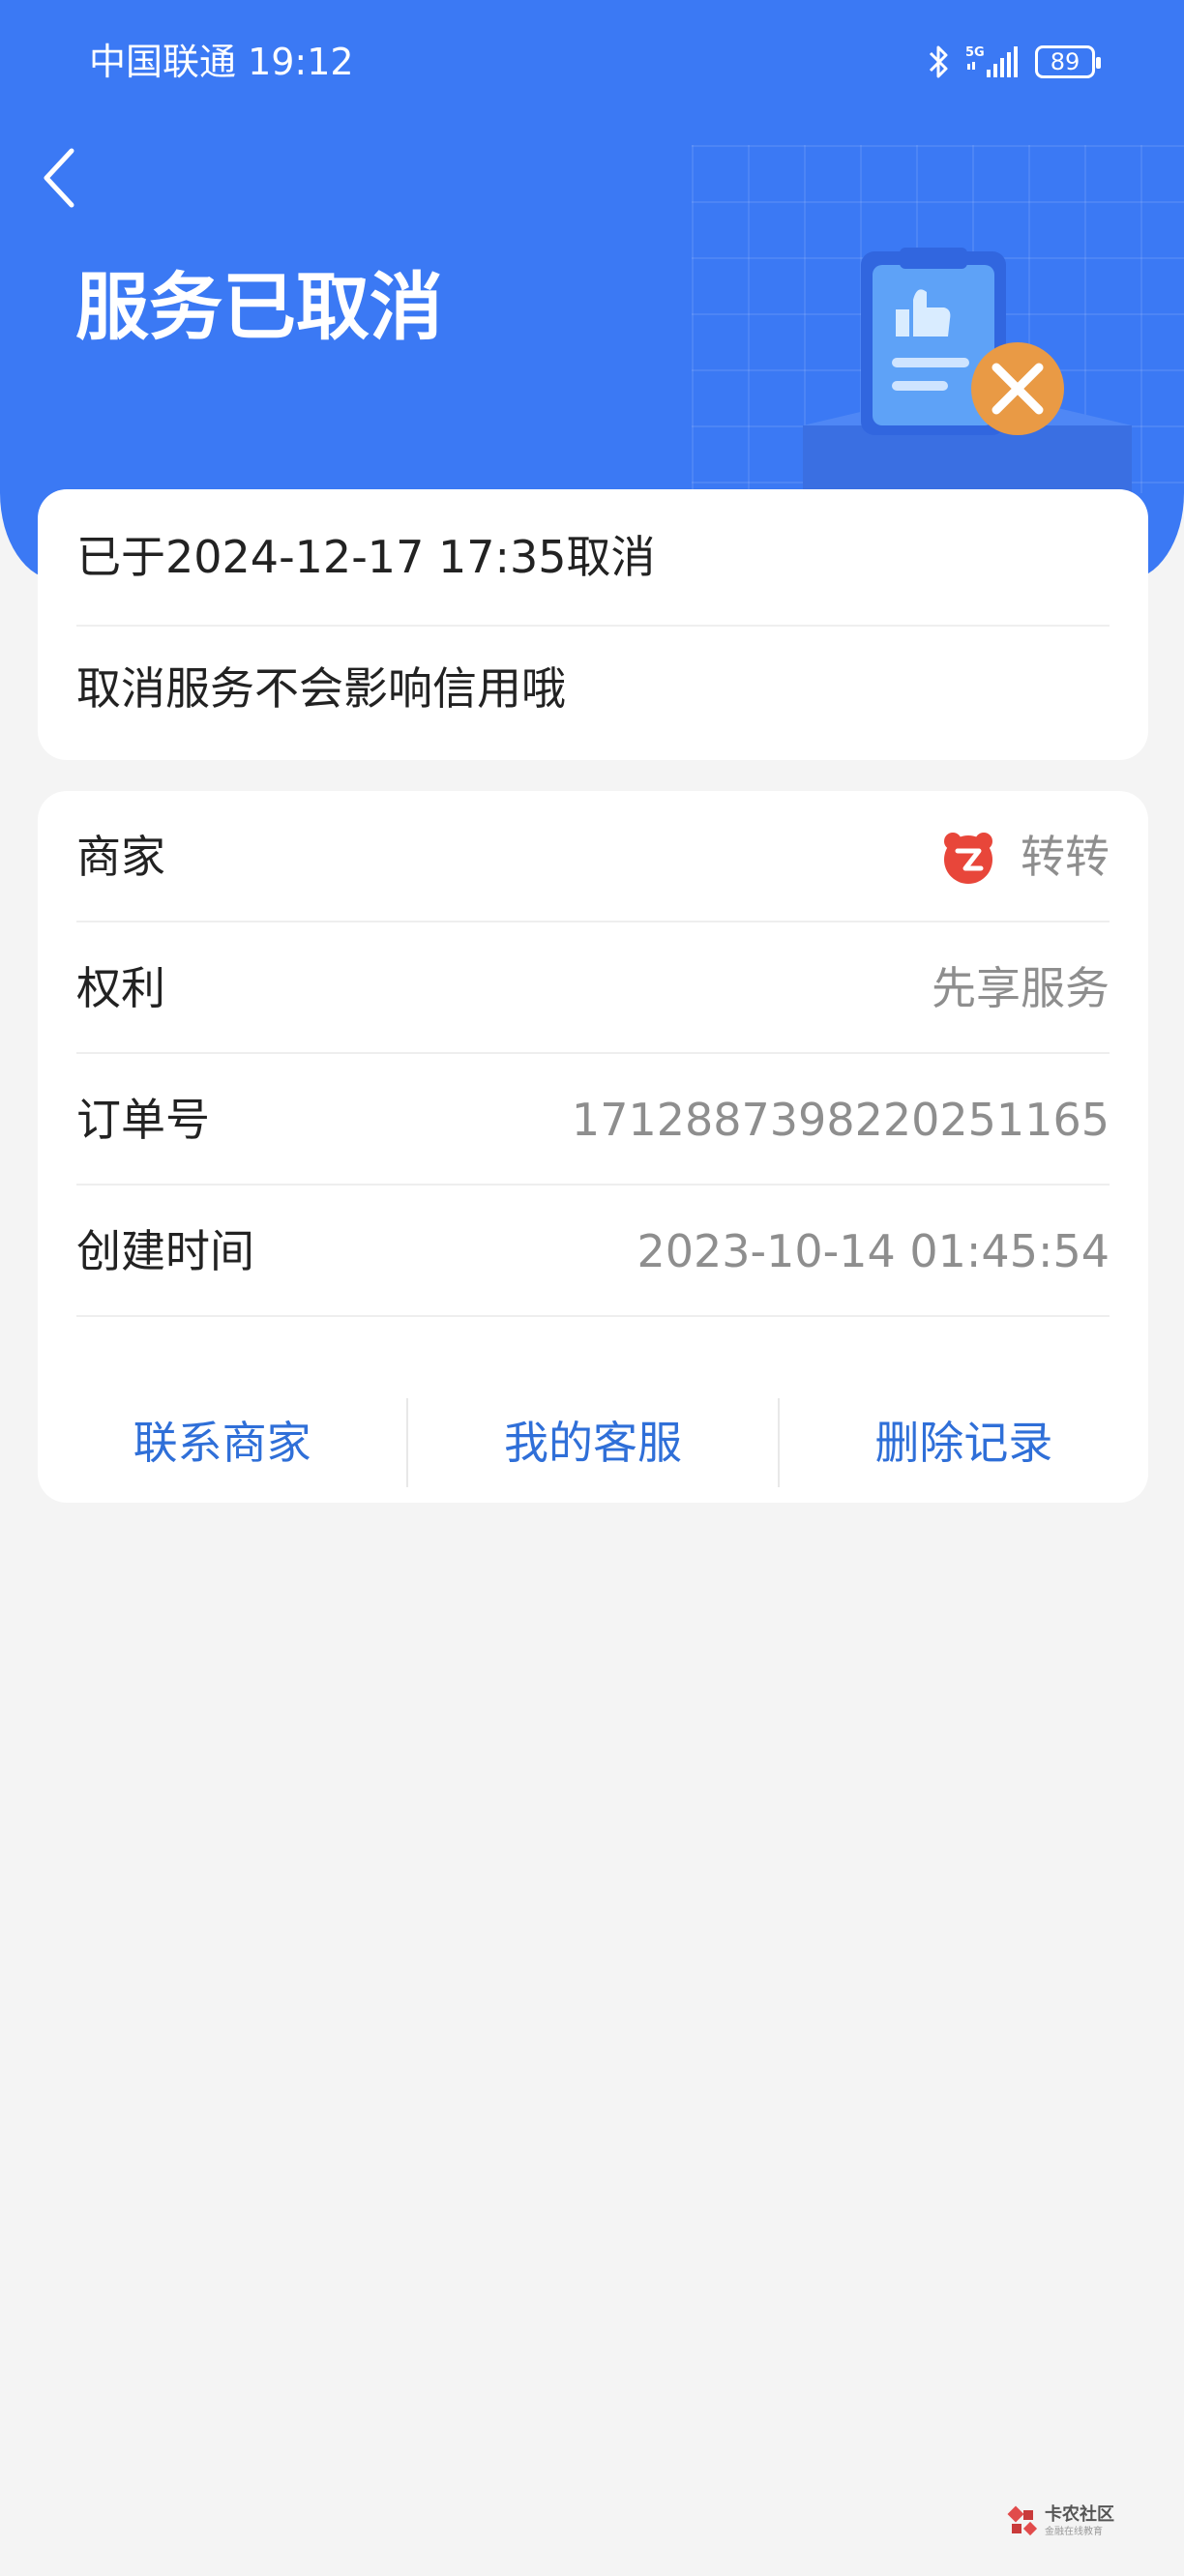  Describe the element at coordinates (1074, 2532) in the screenshot. I see `watermark-subtitle: 金融在线教育` at that location.